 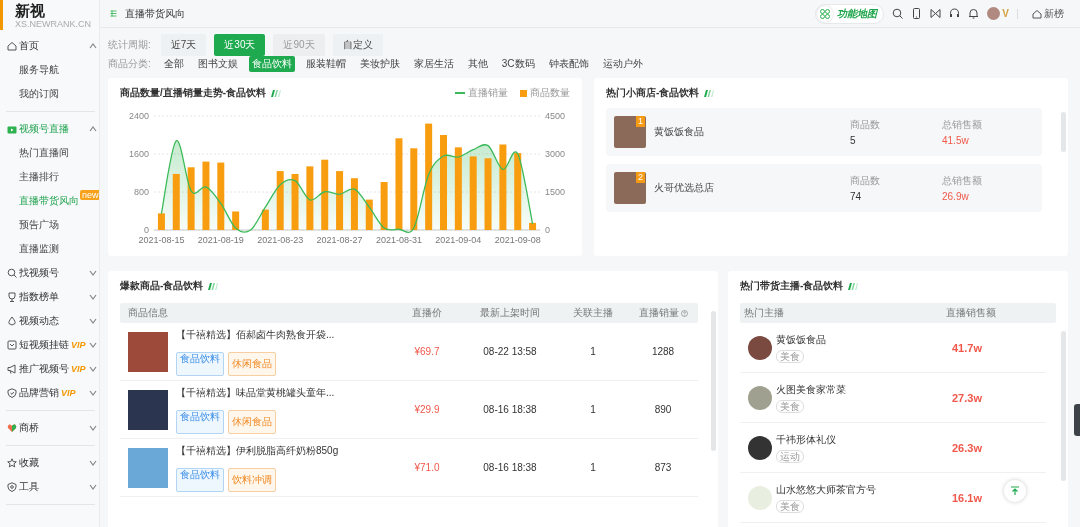 What do you see at coordinates (31, 249) in the screenshot?
I see `sidebar-subitem: 直播监测` at bounding box center [31, 249].